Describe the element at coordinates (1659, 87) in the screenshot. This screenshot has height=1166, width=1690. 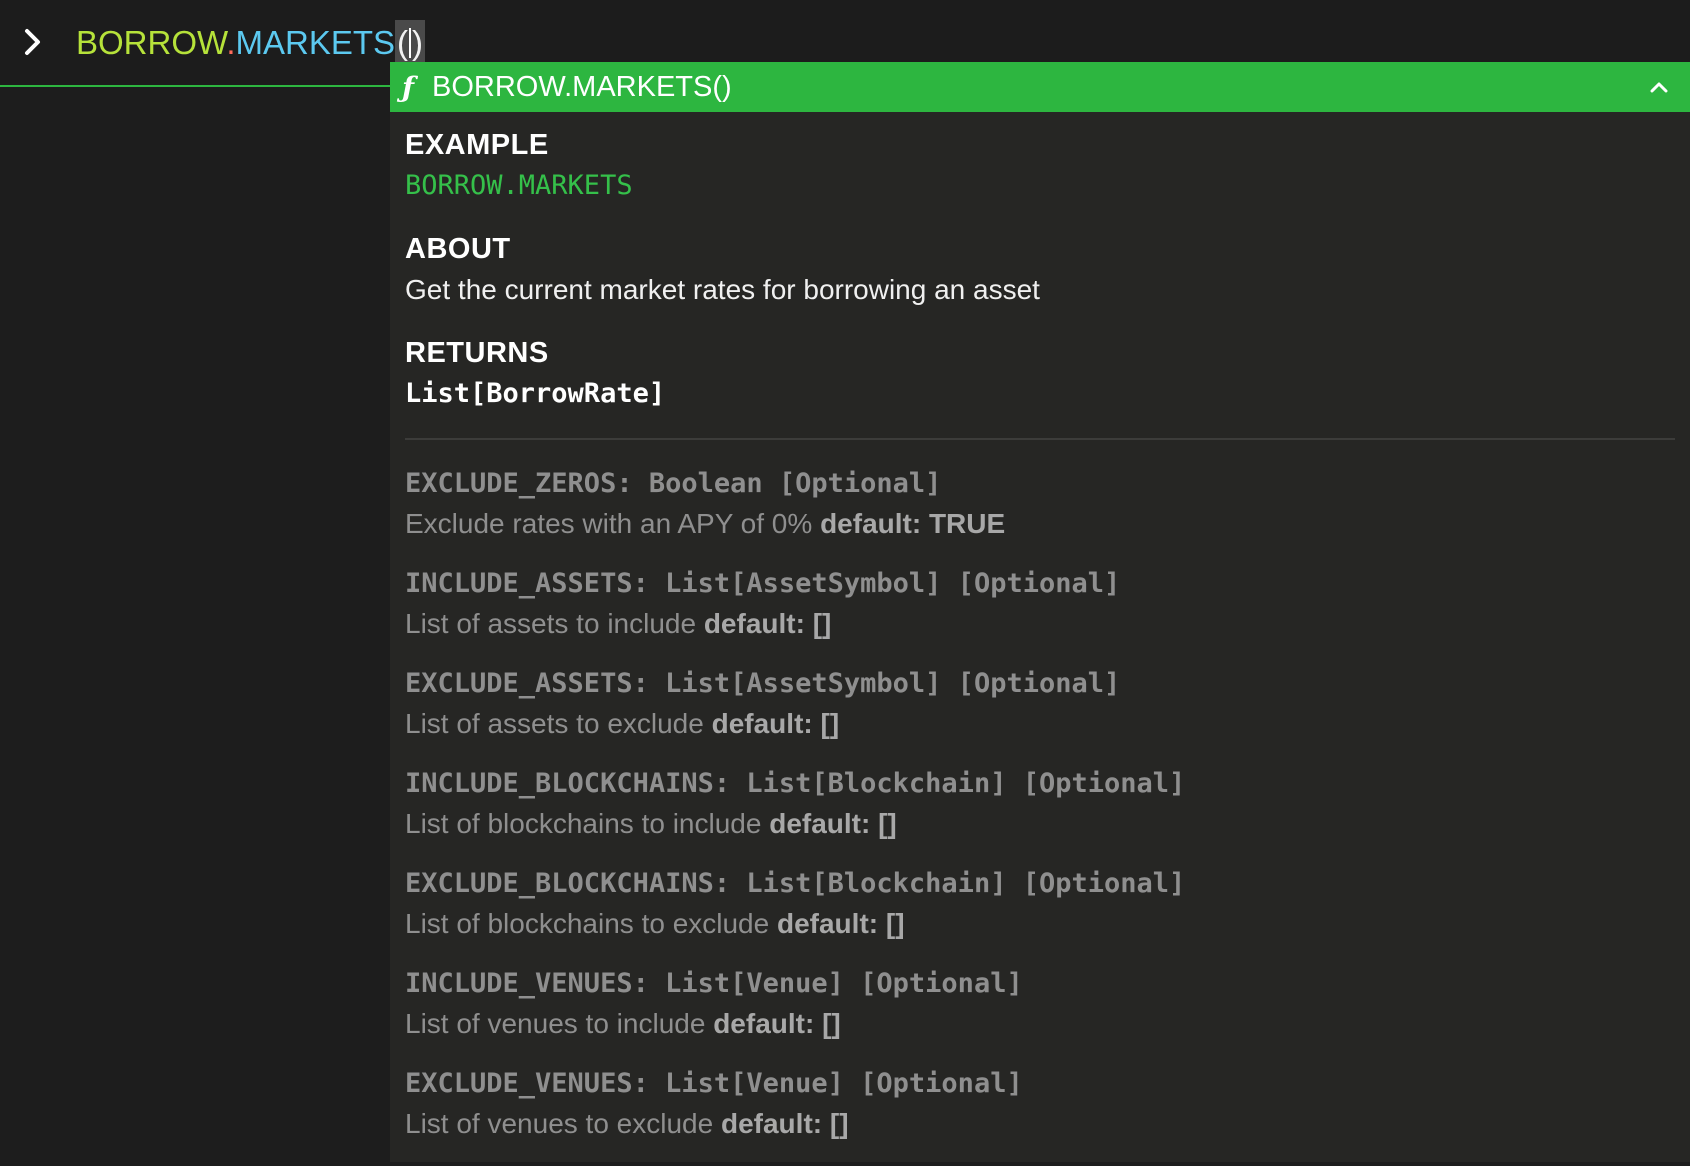
I see `chevron-up-icon` at that location.